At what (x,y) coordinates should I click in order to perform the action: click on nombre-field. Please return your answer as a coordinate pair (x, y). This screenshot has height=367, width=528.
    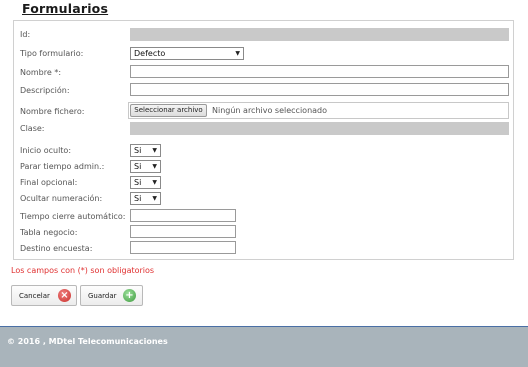
    Looking at the image, I should click on (319, 71).